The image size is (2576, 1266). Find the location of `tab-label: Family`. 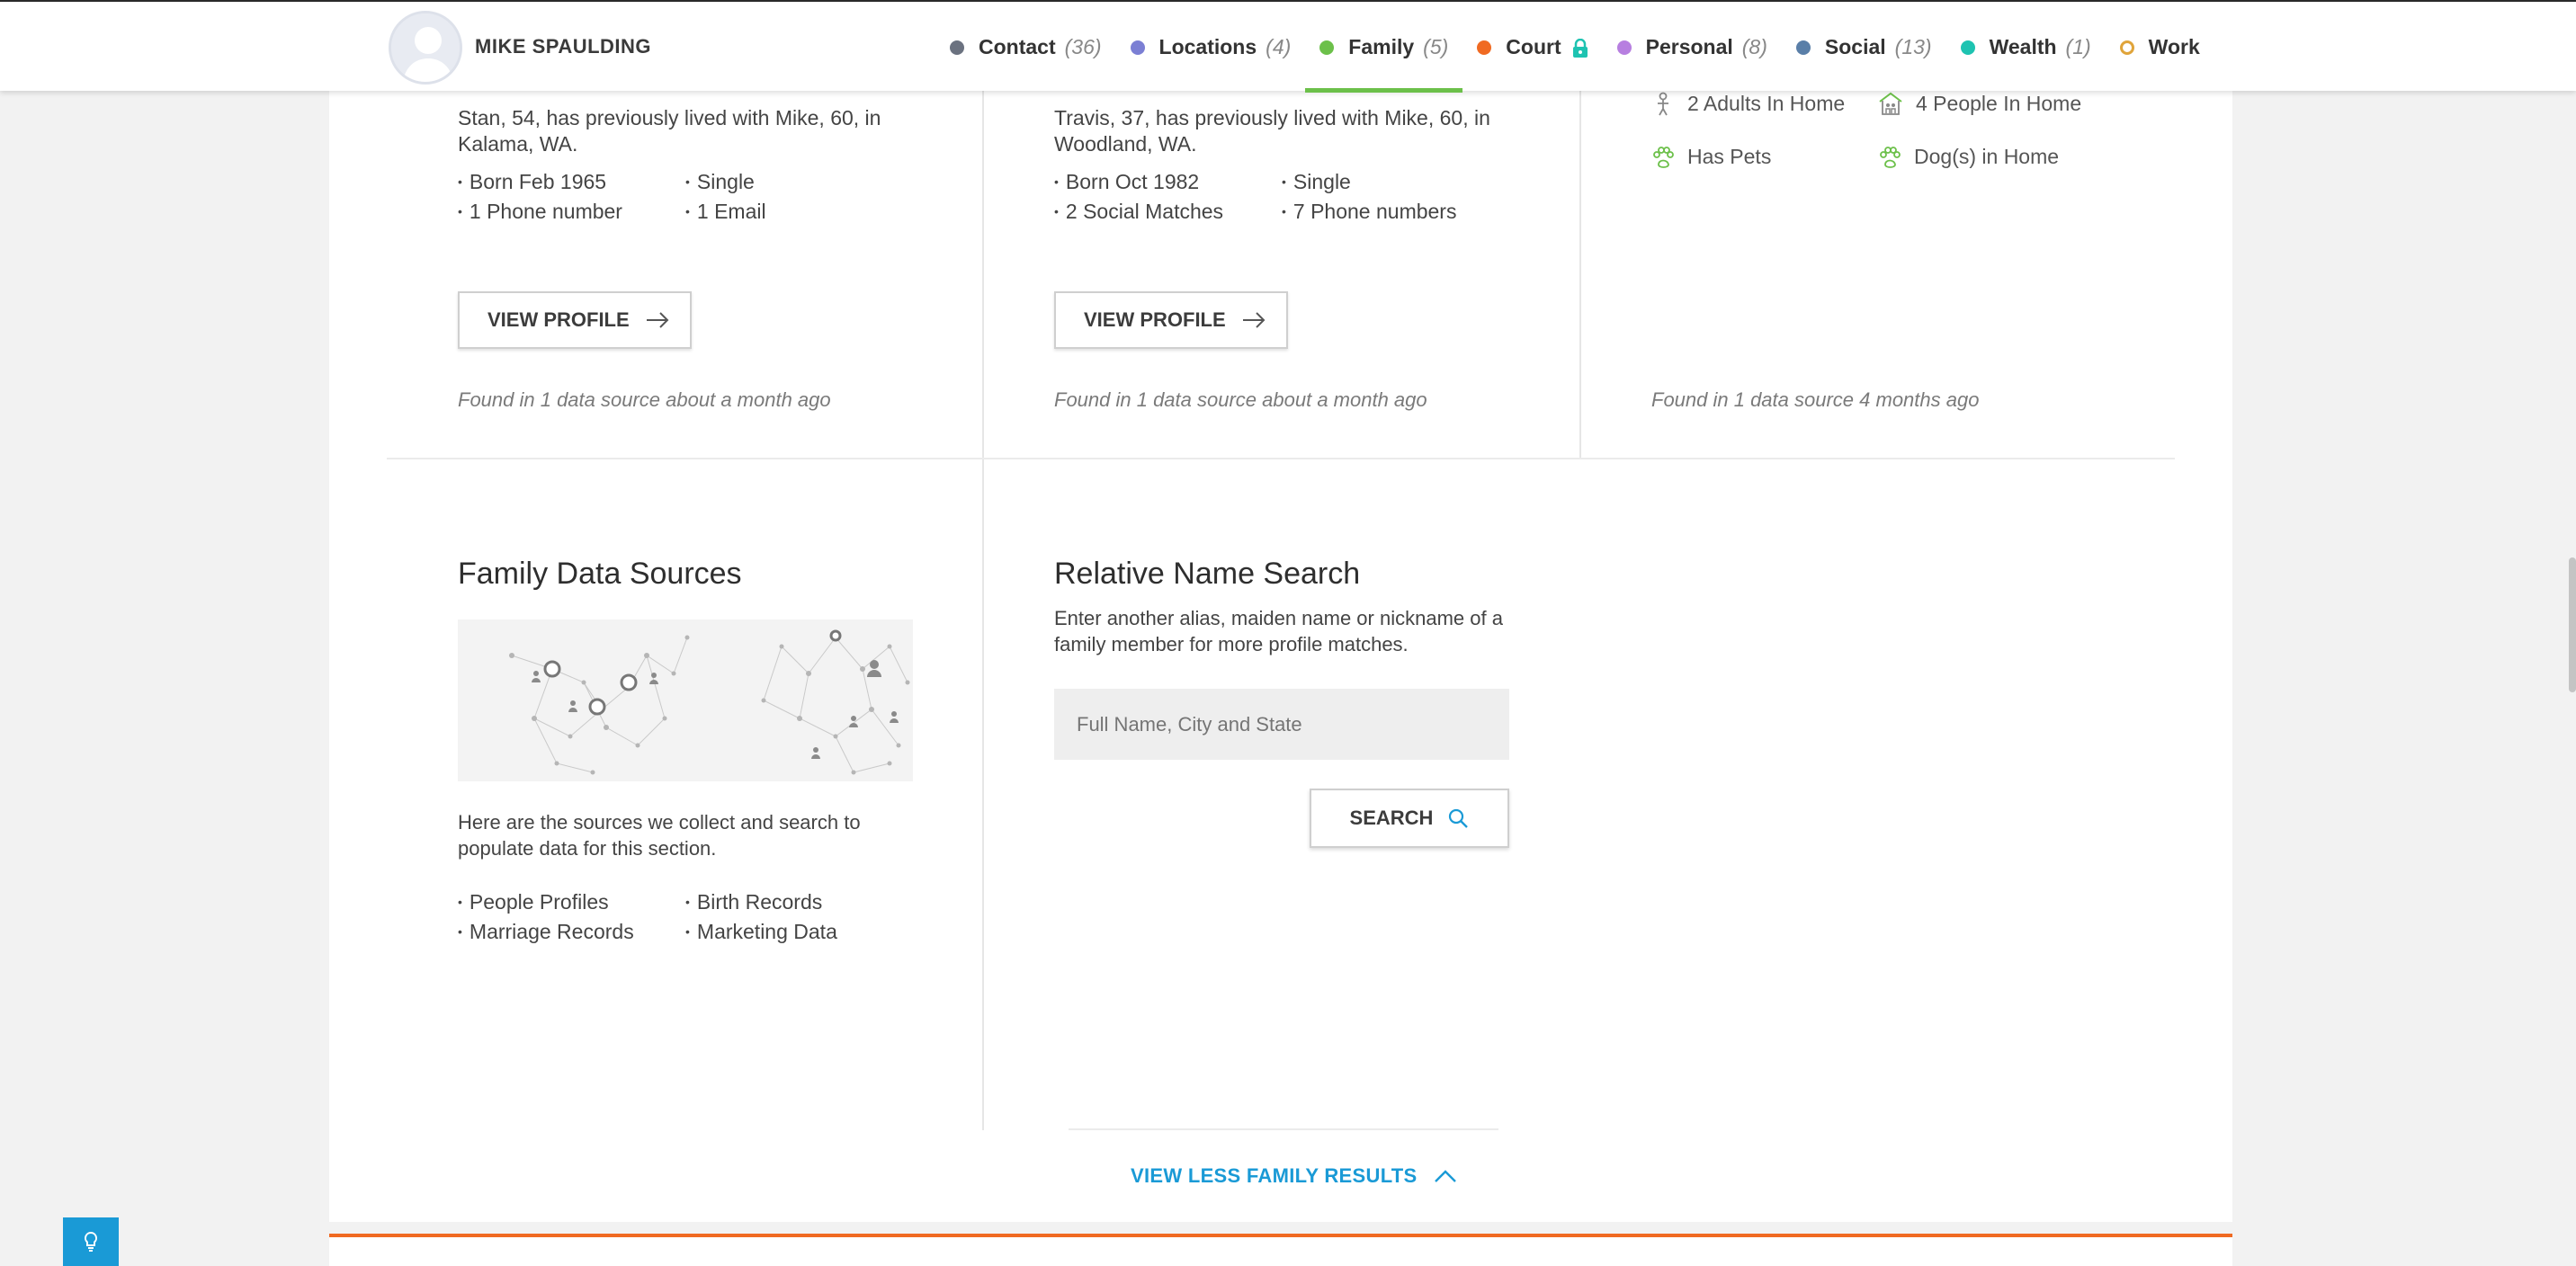

tab-label: Family is located at coordinates (1381, 46).